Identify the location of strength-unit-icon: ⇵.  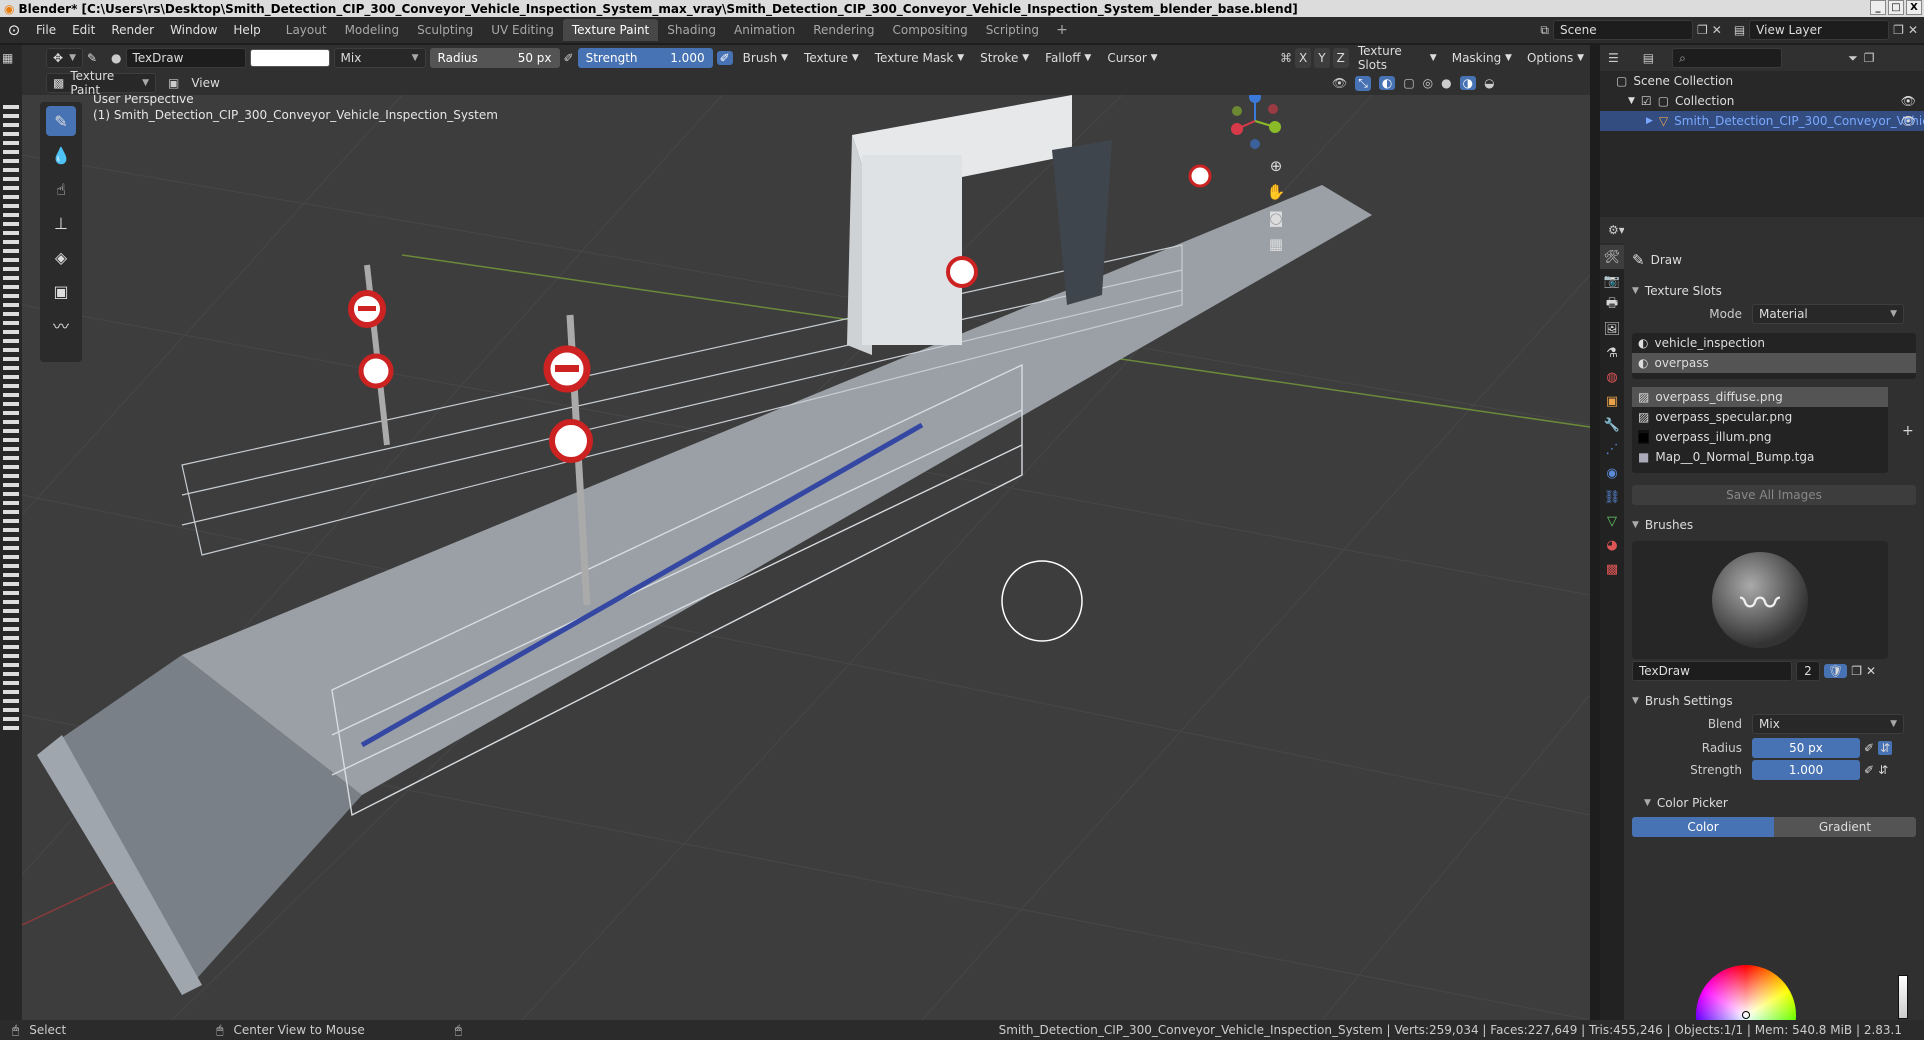
(1883, 770).